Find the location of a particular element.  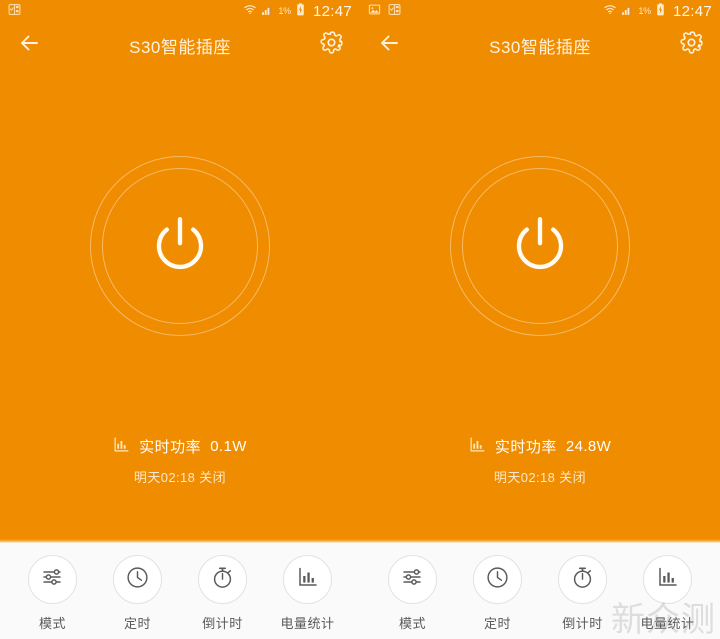

realtime-power-value: 0.1W is located at coordinates (228, 446).